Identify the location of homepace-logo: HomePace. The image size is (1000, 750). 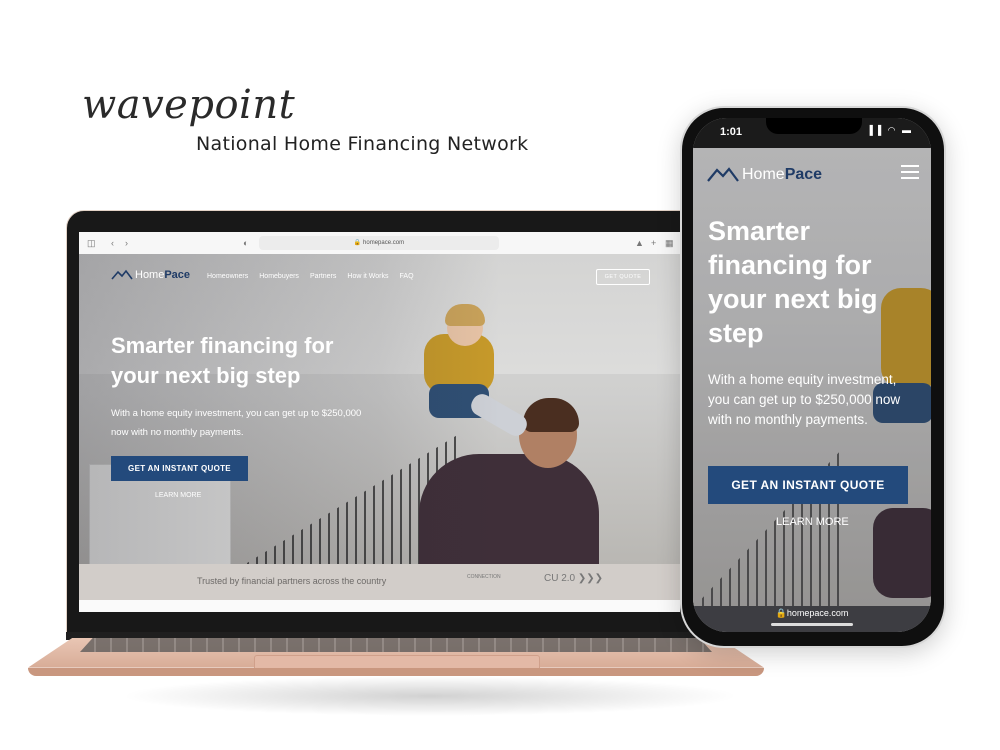
(150, 275).